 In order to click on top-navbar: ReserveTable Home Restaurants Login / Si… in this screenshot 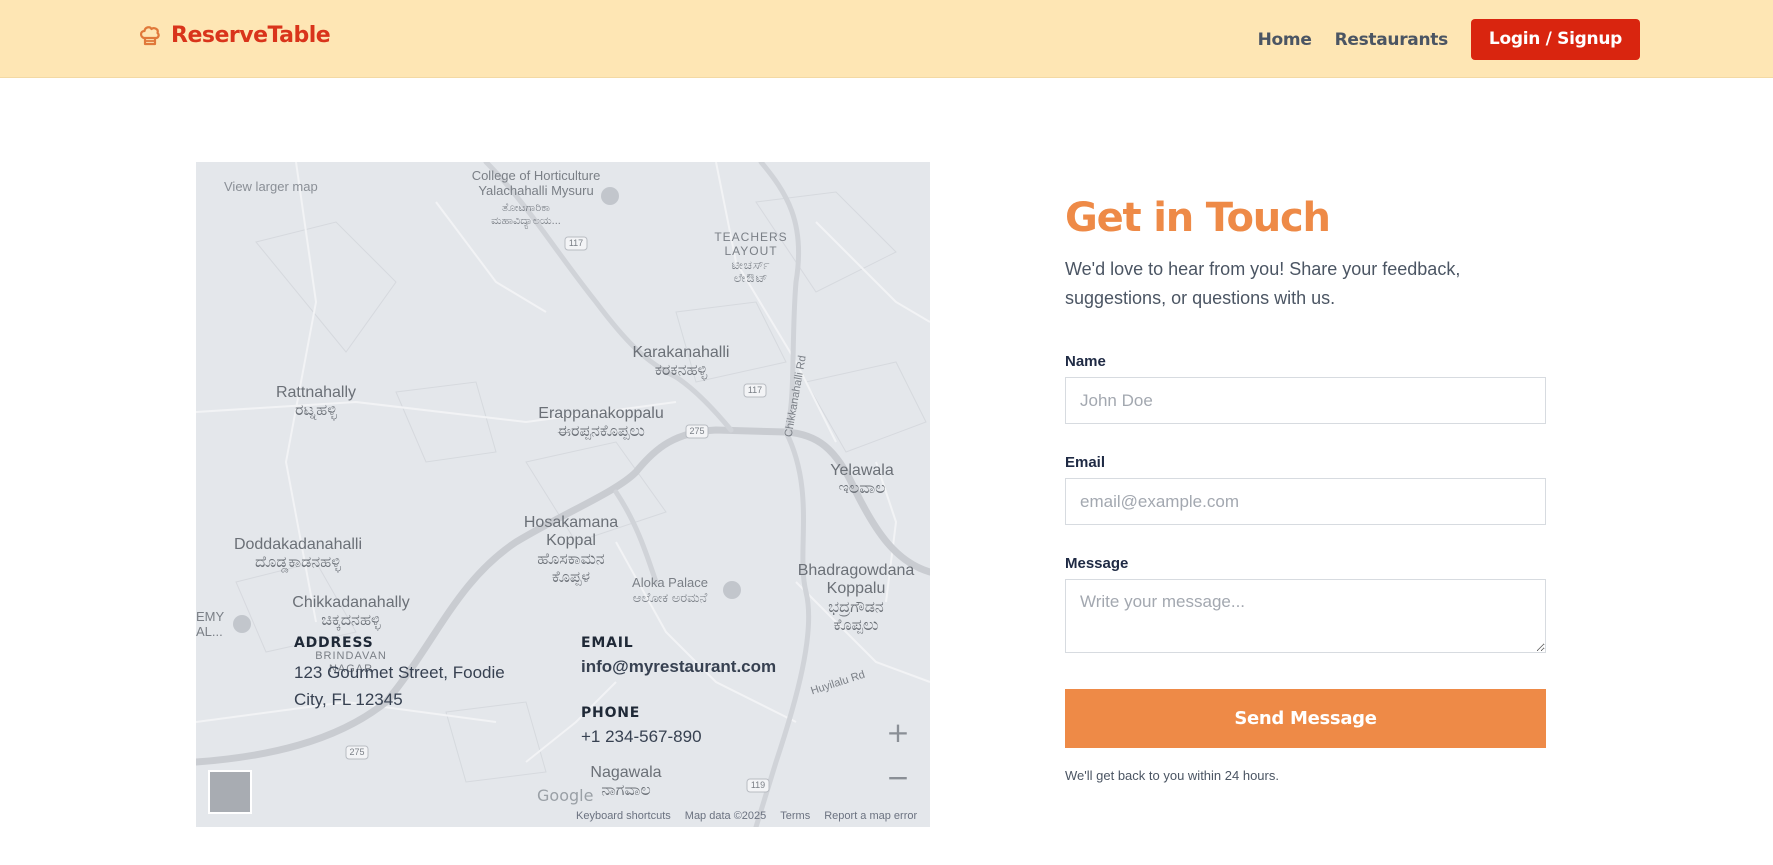, I will do `click(886, 39)`.